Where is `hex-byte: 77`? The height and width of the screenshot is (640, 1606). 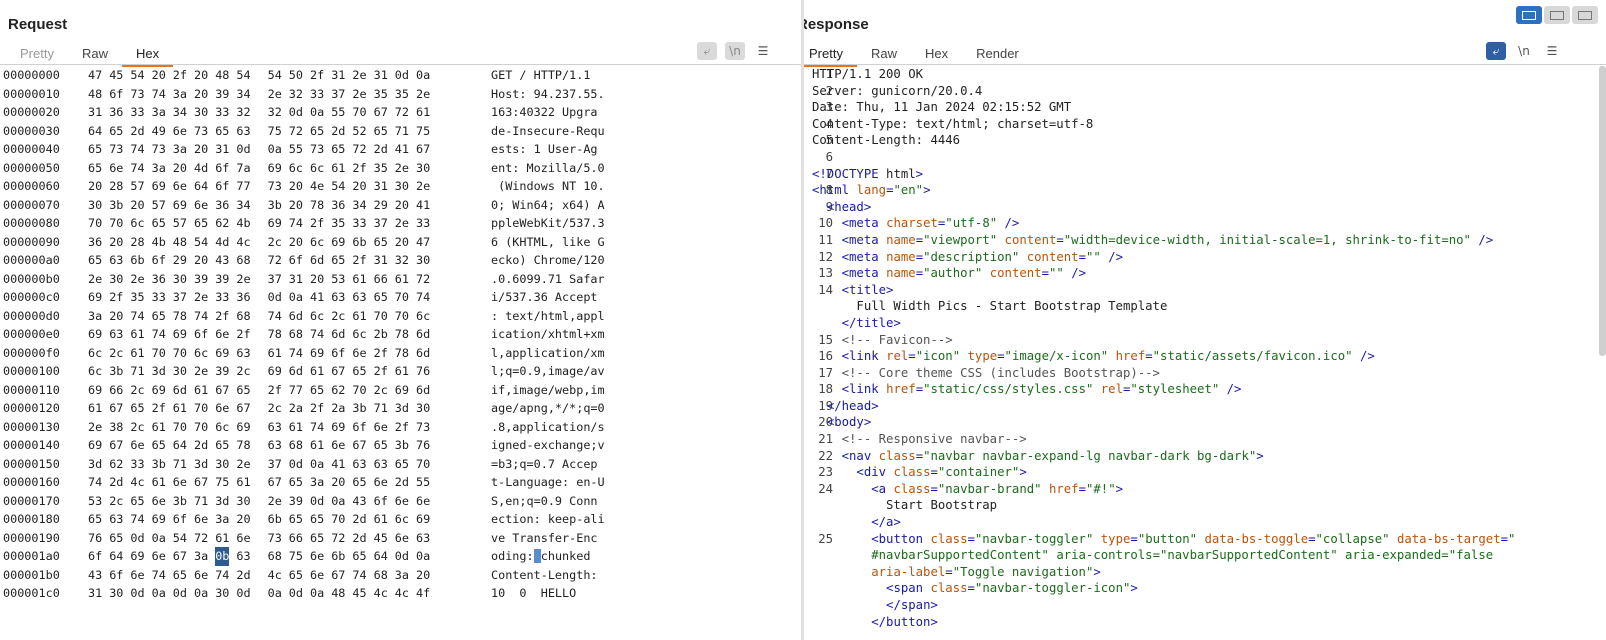 hex-byte: 77 is located at coordinates (243, 186).